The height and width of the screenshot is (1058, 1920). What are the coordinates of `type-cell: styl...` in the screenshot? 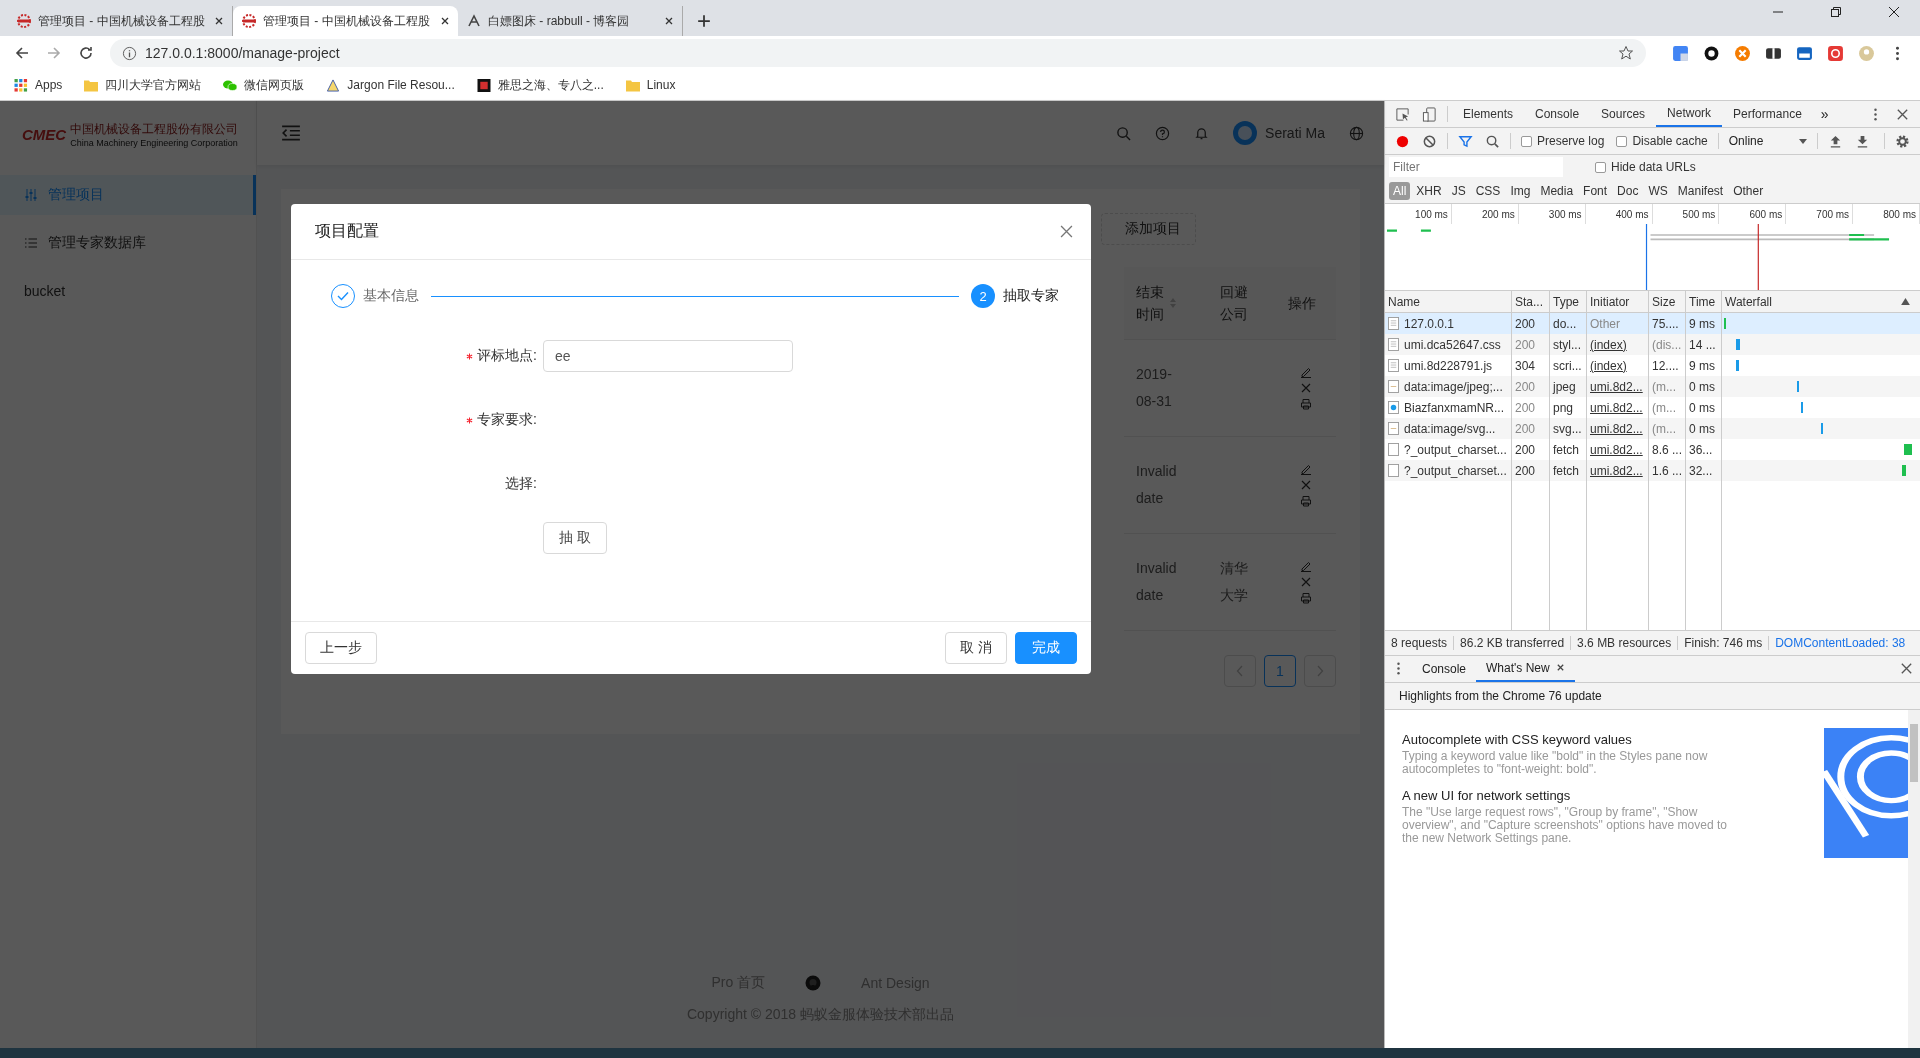 It's located at (1568, 344).